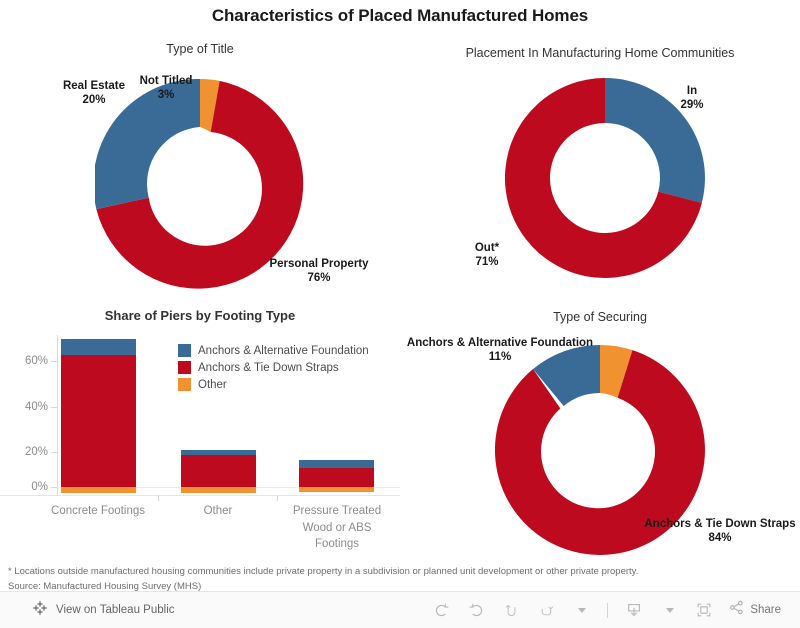  I want to click on bar-segment-concrete-other, so click(98, 490).